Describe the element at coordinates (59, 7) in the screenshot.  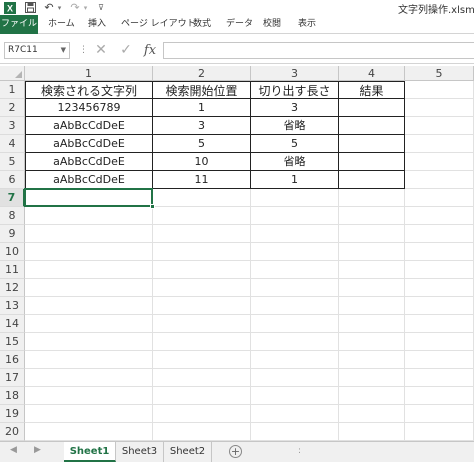
I see `undo-dropdown-icon: ▾` at that location.